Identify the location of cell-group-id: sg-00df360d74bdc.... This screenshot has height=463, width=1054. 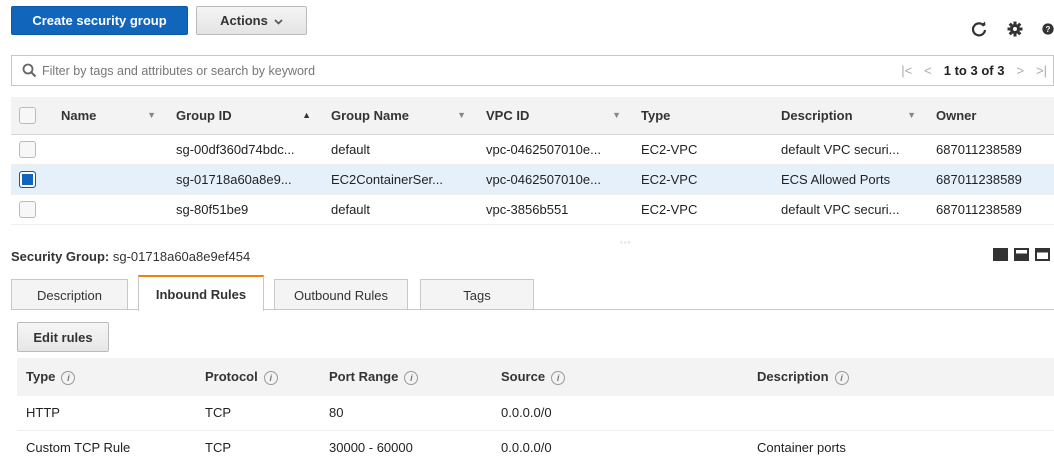
(243, 149).